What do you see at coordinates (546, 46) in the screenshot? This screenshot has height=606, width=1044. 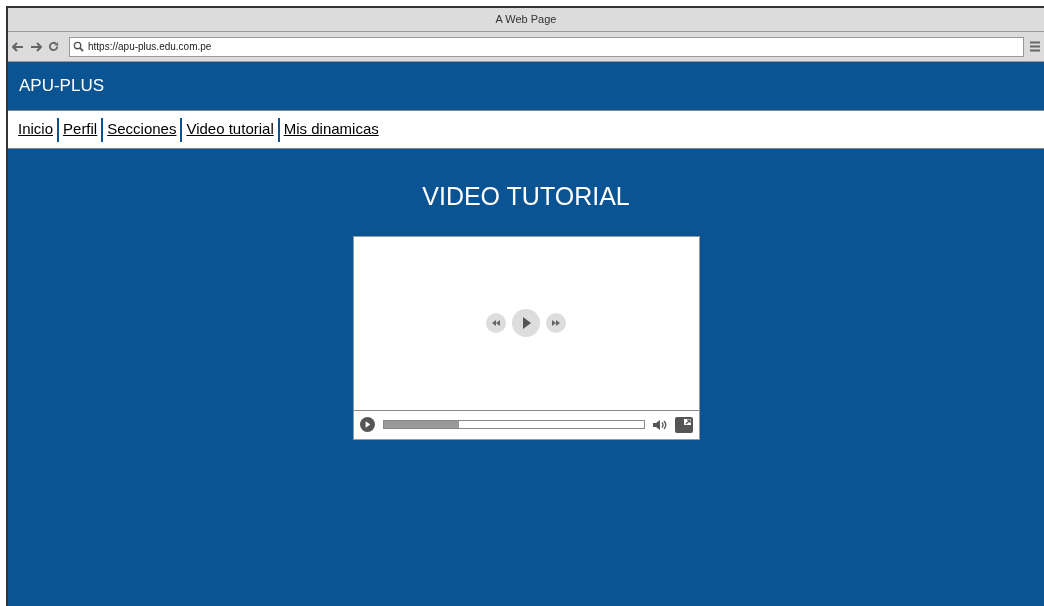 I see `address-field: https://apu-plus.edu.com.pe` at bounding box center [546, 46].